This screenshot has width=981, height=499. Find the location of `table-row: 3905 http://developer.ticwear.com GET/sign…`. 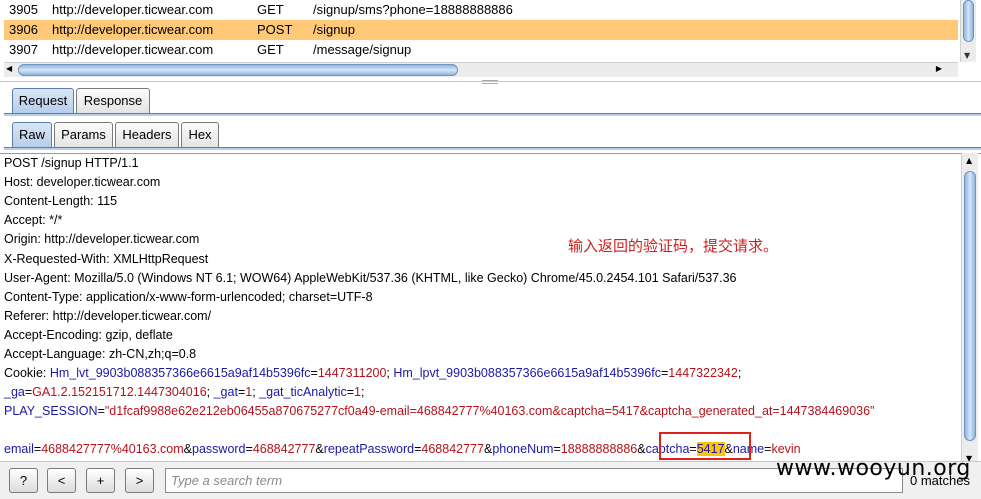

table-row: 3905 http://developer.ticwear.com GET/sign… is located at coordinates (481, 10).